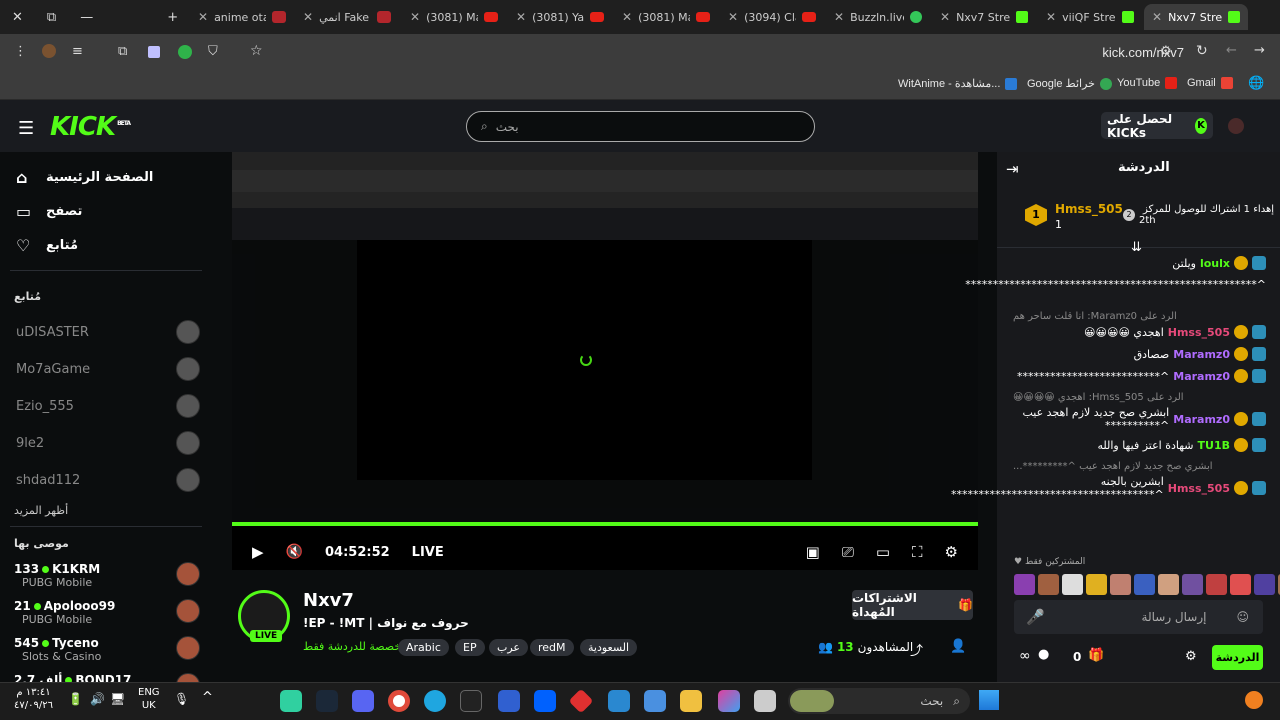 Image resolution: width=1280 pixels, height=720 pixels. Describe the element at coordinates (47, 245) in the screenshot. I see `sidebar-item-following: ♡ مُتابع` at that location.